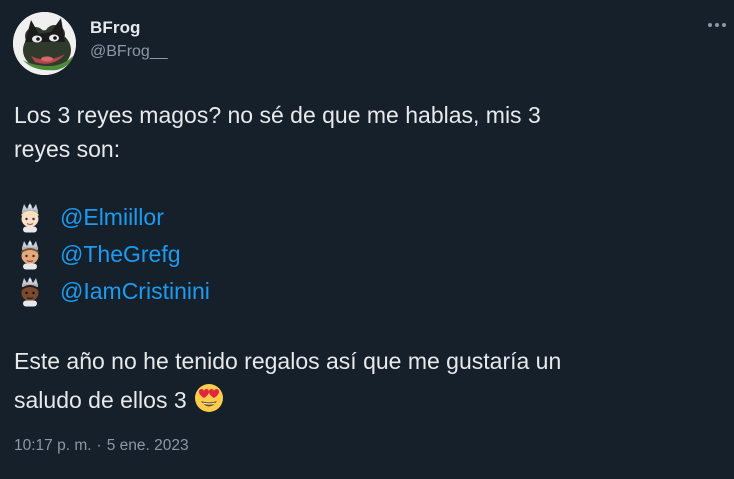 The image size is (734, 479). I want to click on mention-link: @Elmiillor, so click(112, 217).